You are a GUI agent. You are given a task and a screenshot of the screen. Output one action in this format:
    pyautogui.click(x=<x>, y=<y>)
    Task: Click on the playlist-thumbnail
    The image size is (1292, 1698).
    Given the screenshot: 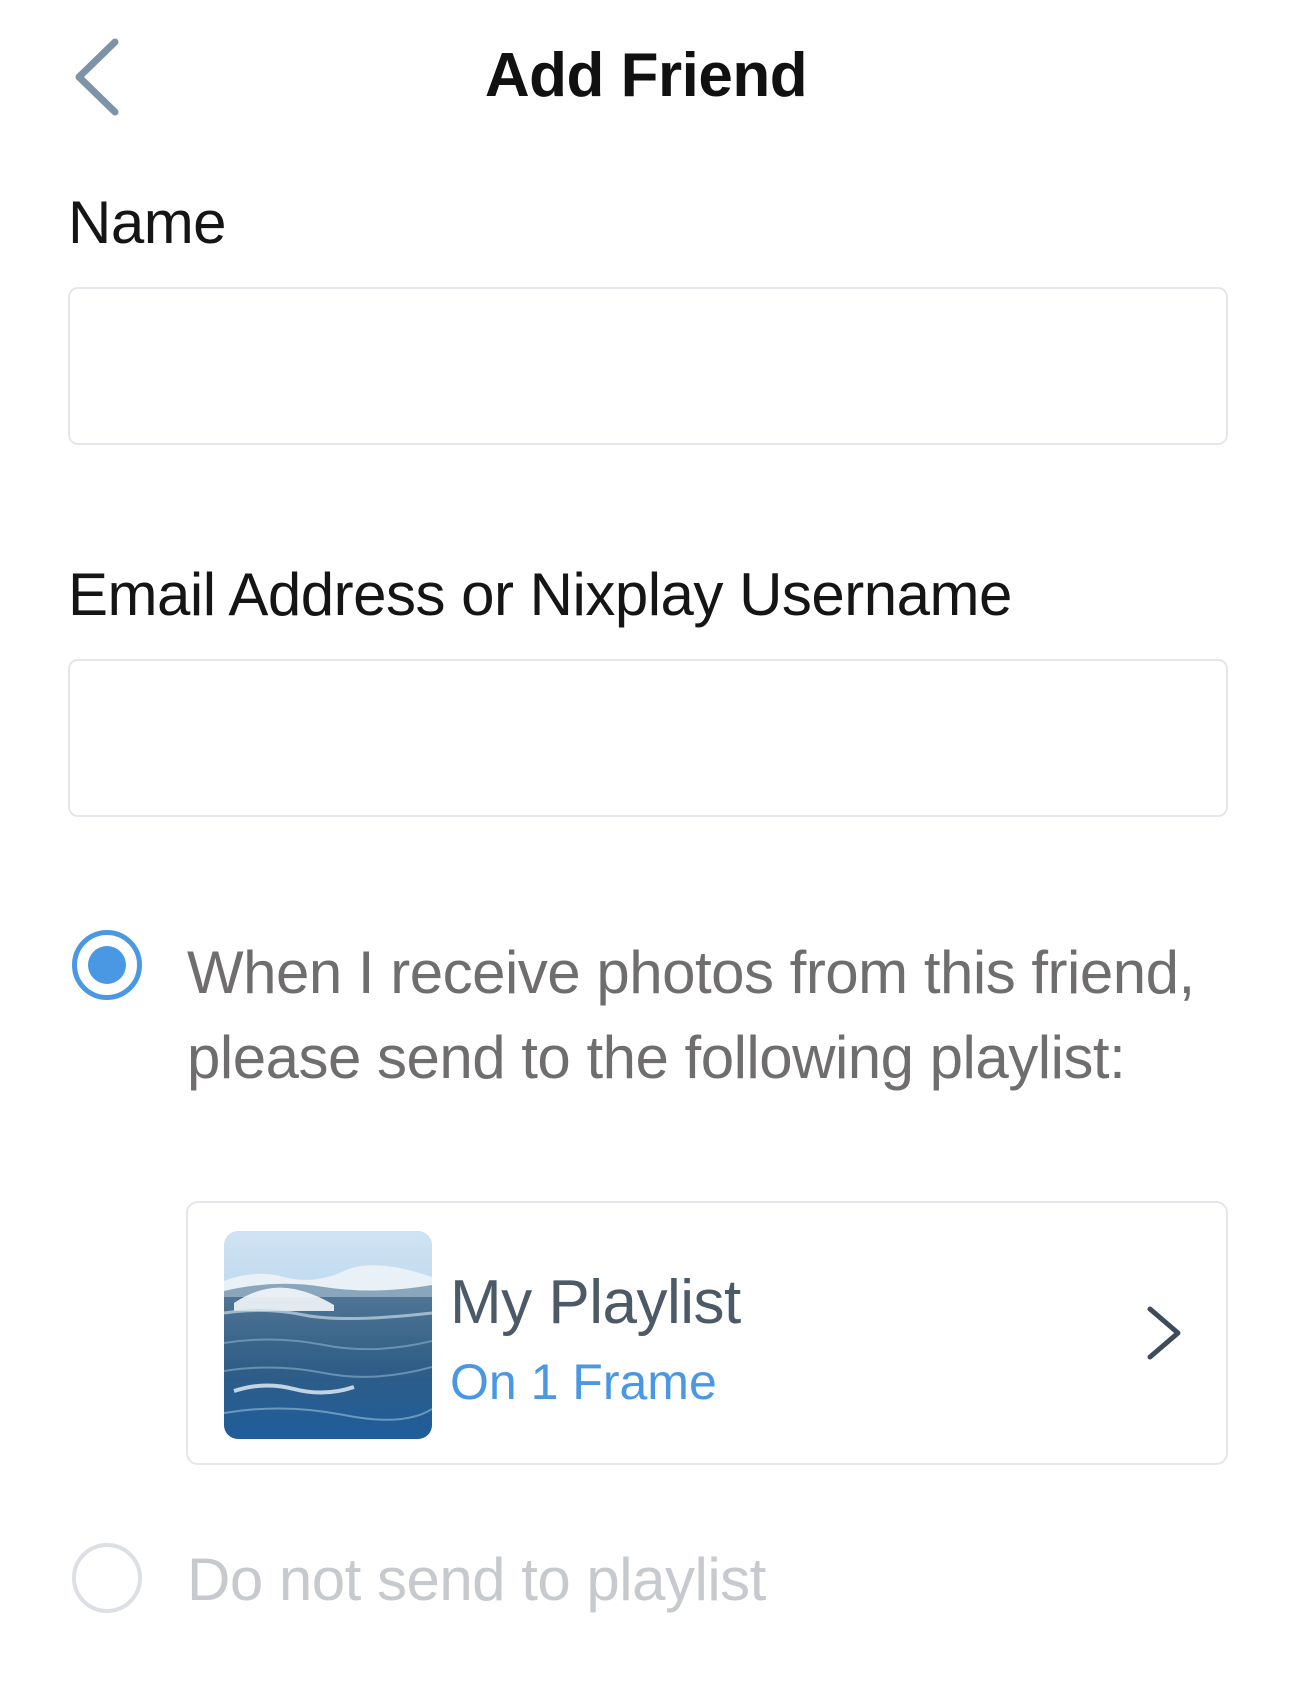 What is the action you would take?
    pyautogui.click(x=328, y=1335)
    